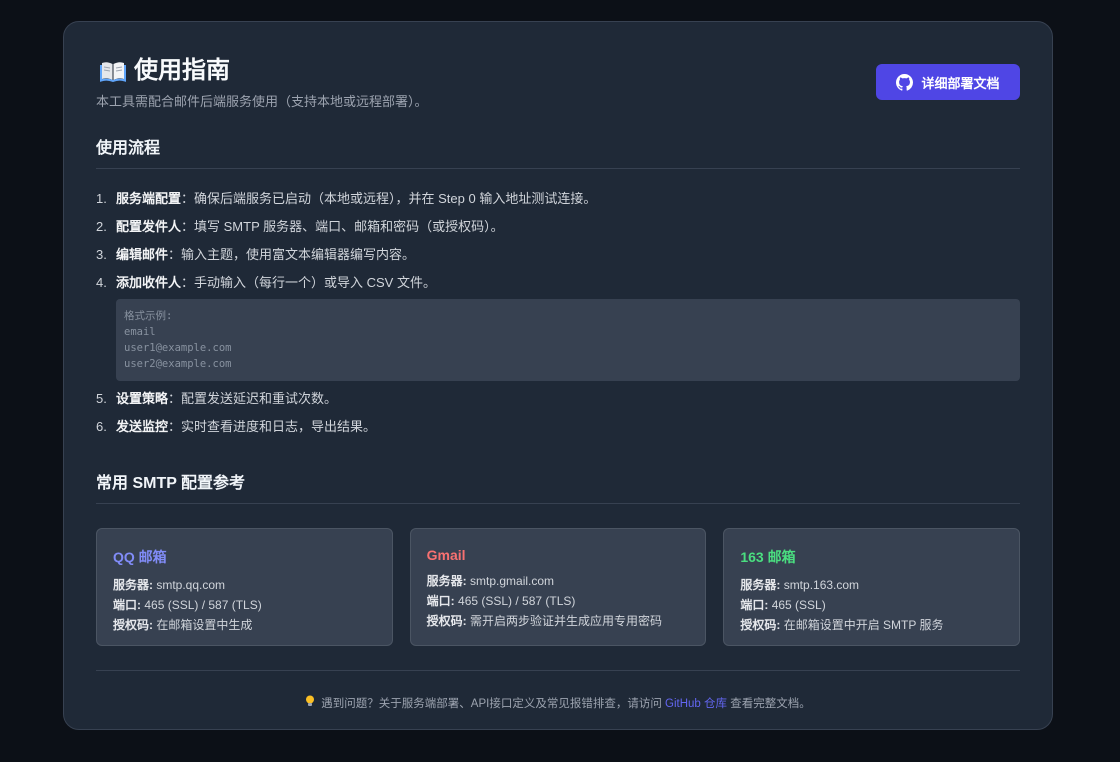 Image resolution: width=1120 pixels, height=762 pixels. What do you see at coordinates (696, 704) in the screenshot?
I see `github-repo-link: GitHub 仓库` at bounding box center [696, 704].